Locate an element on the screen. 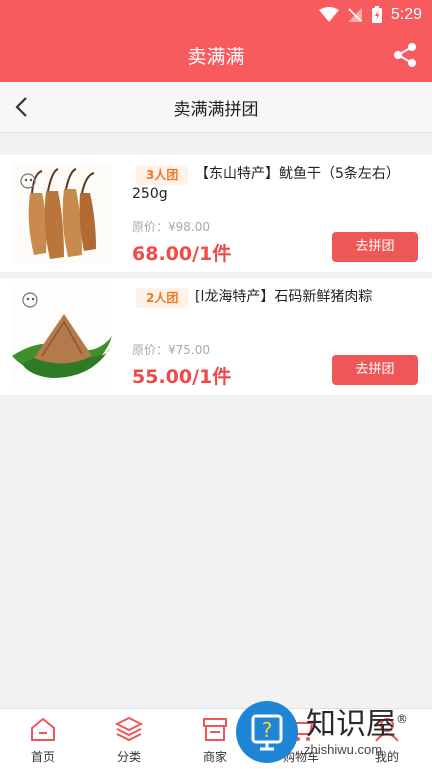 The width and height of the screenshot is (432, 769). registered-mark: ® is located at coordinates (402, 719).